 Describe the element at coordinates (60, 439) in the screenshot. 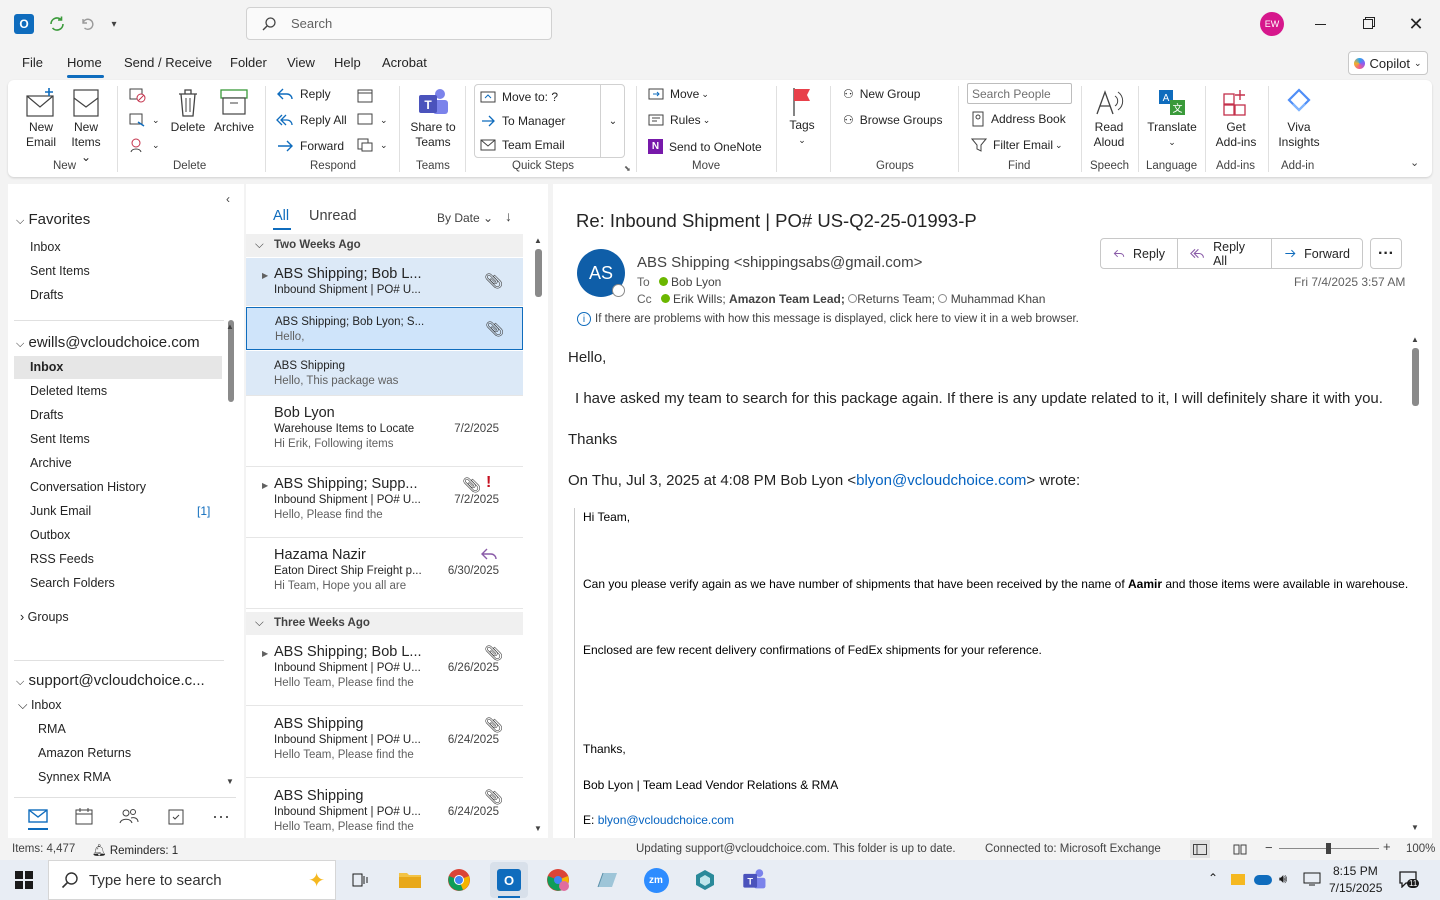

I see `folder-sent-items: Sent Items` at that location.